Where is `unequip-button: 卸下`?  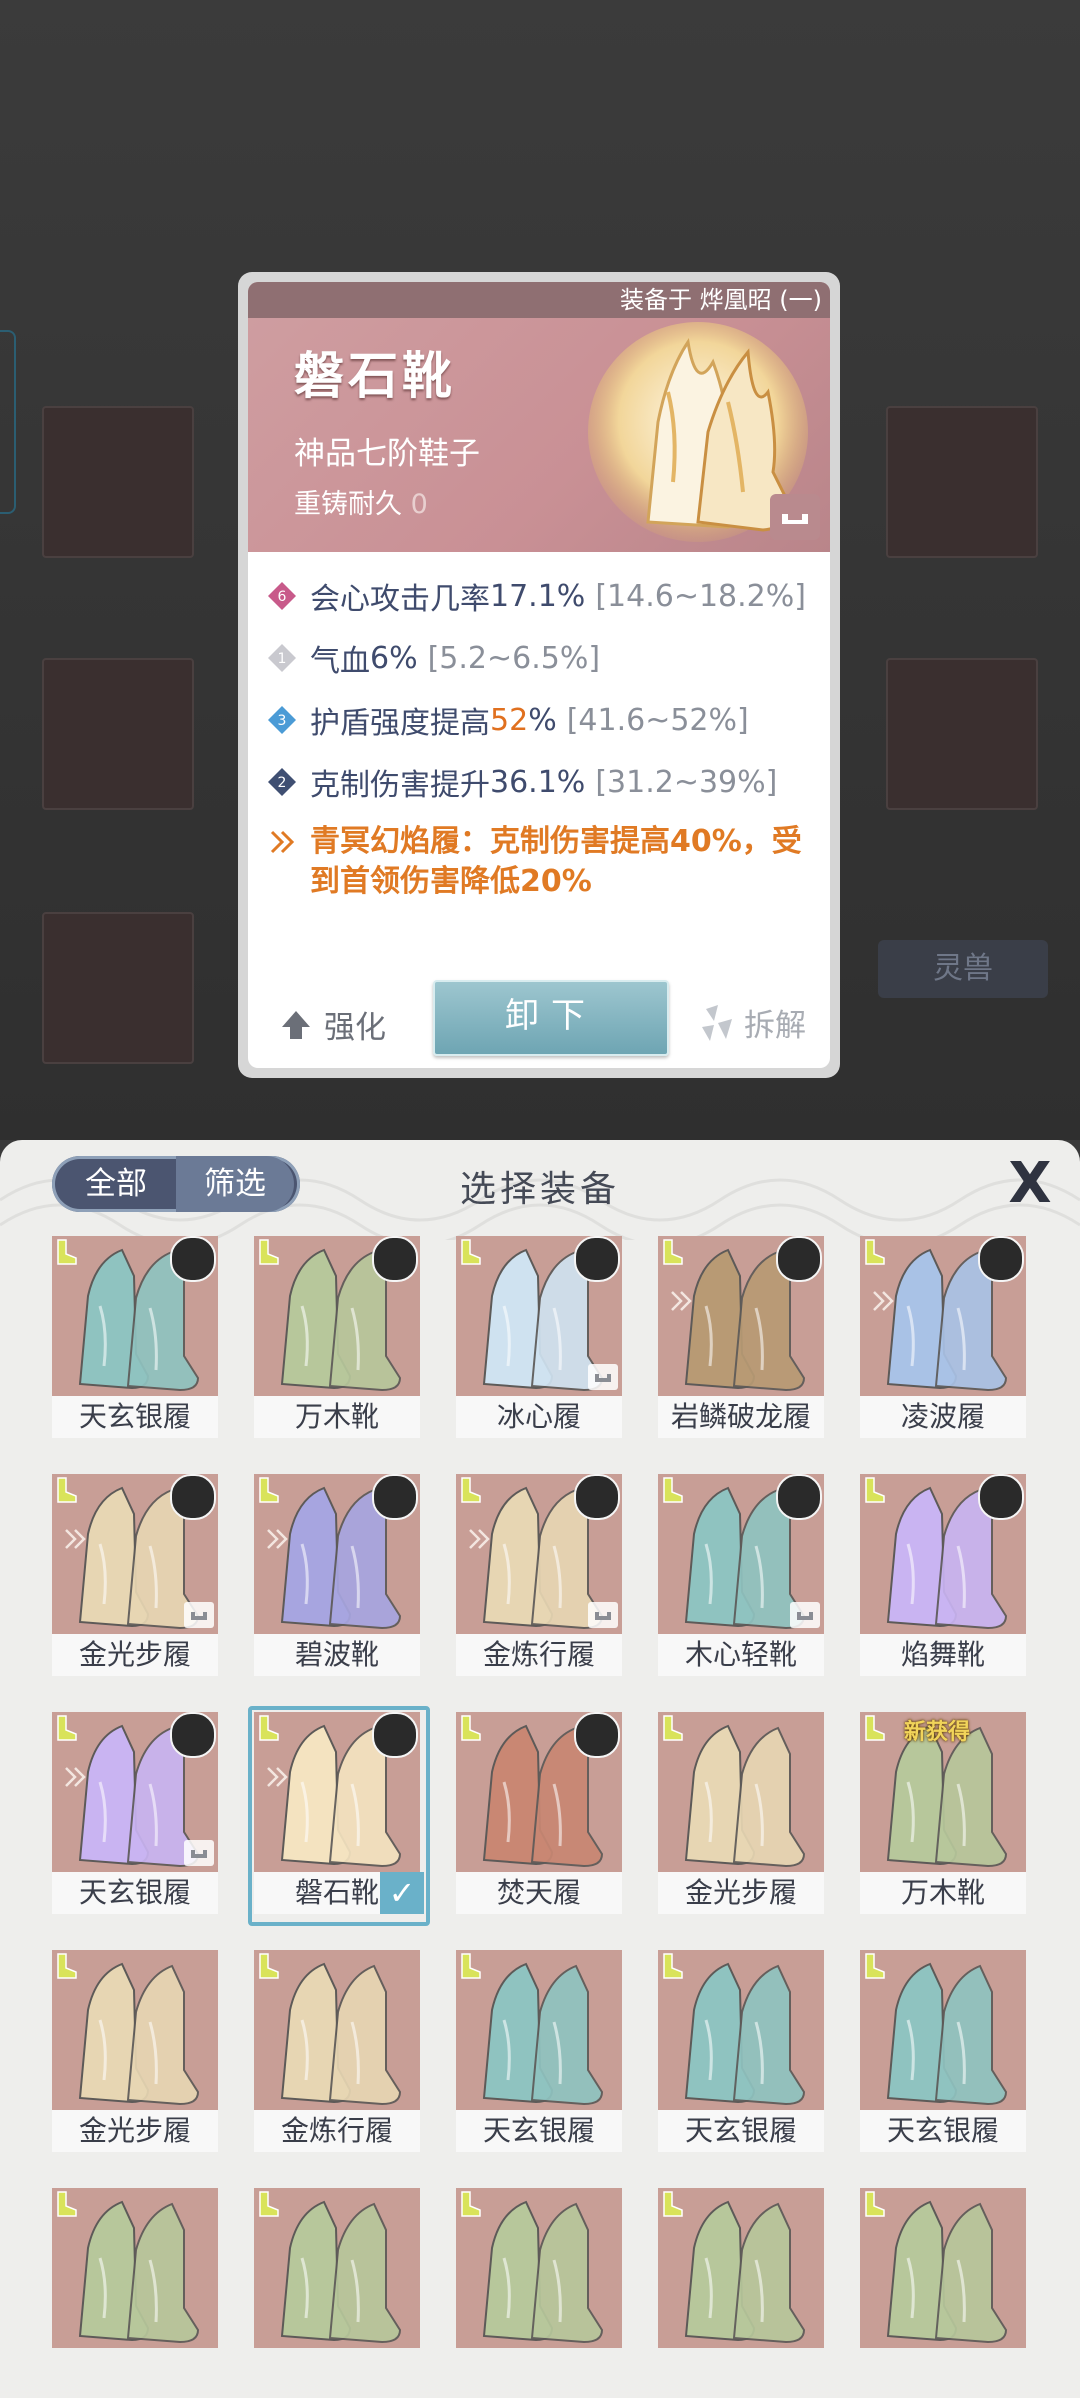
unequip-button: 卸下 is located at coordinates (551, 1018).